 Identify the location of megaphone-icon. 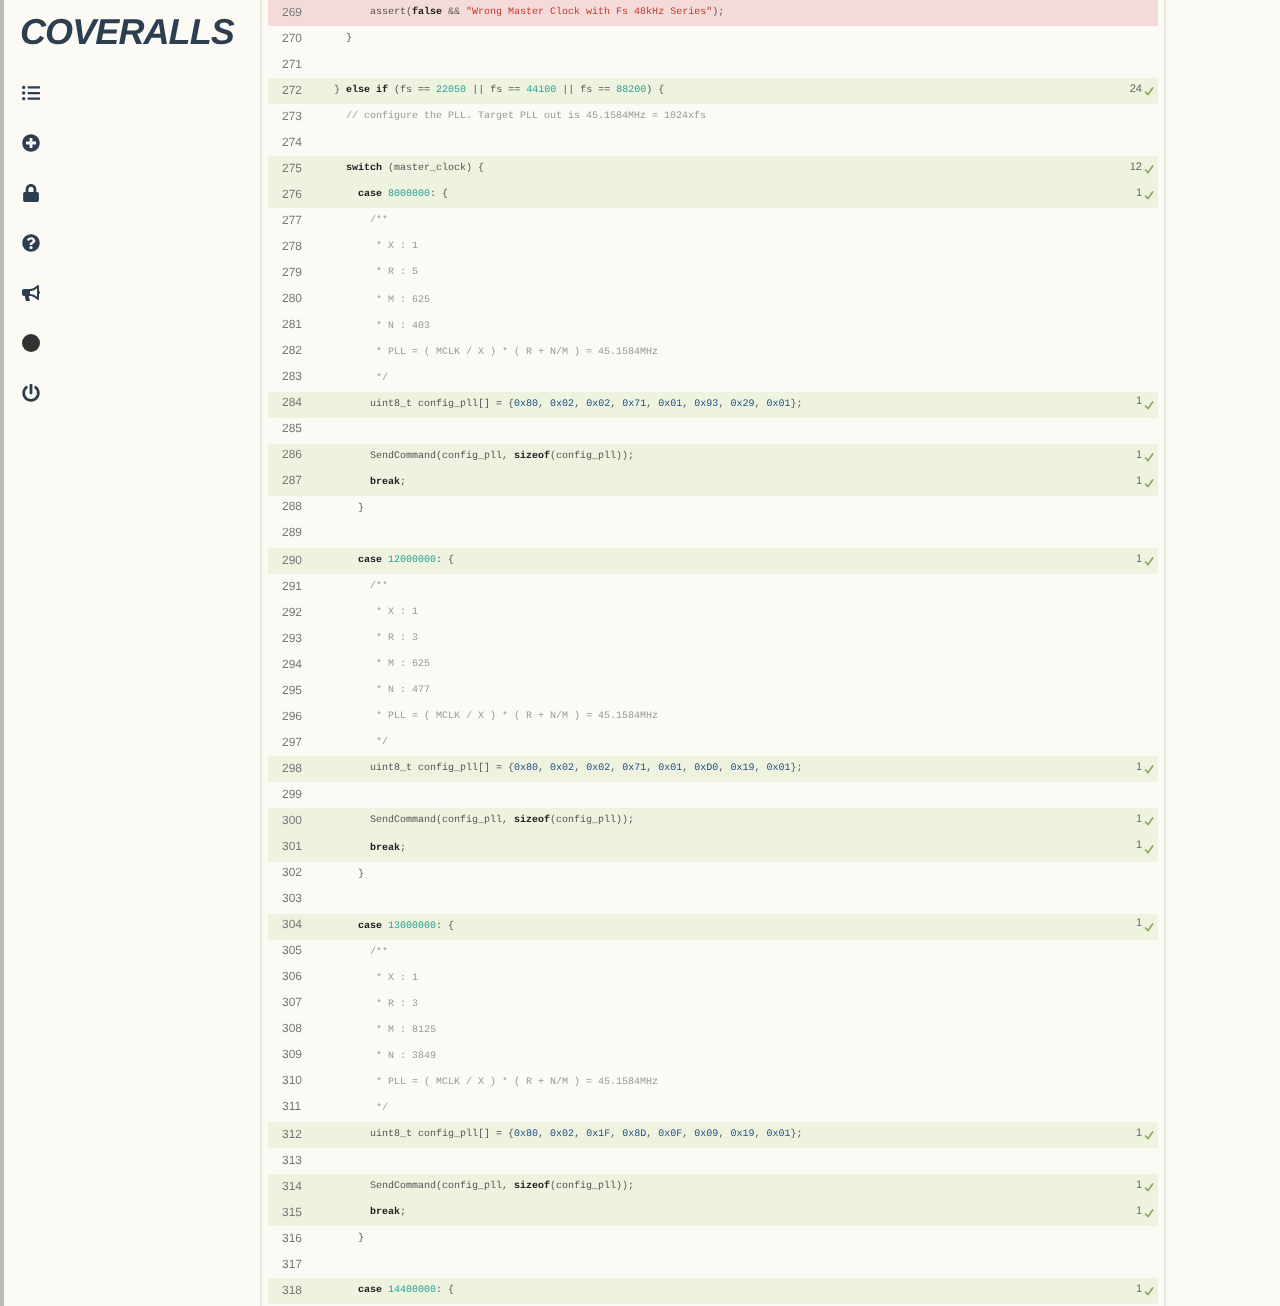
(31, 293).